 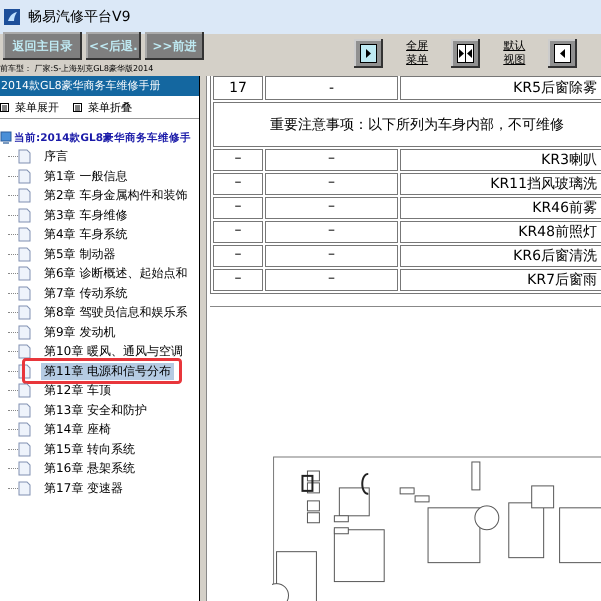 What do you see at coordinates (12, 17) in the screenshot?
I see `app-logo-icon` at bounding box center [12, 17].